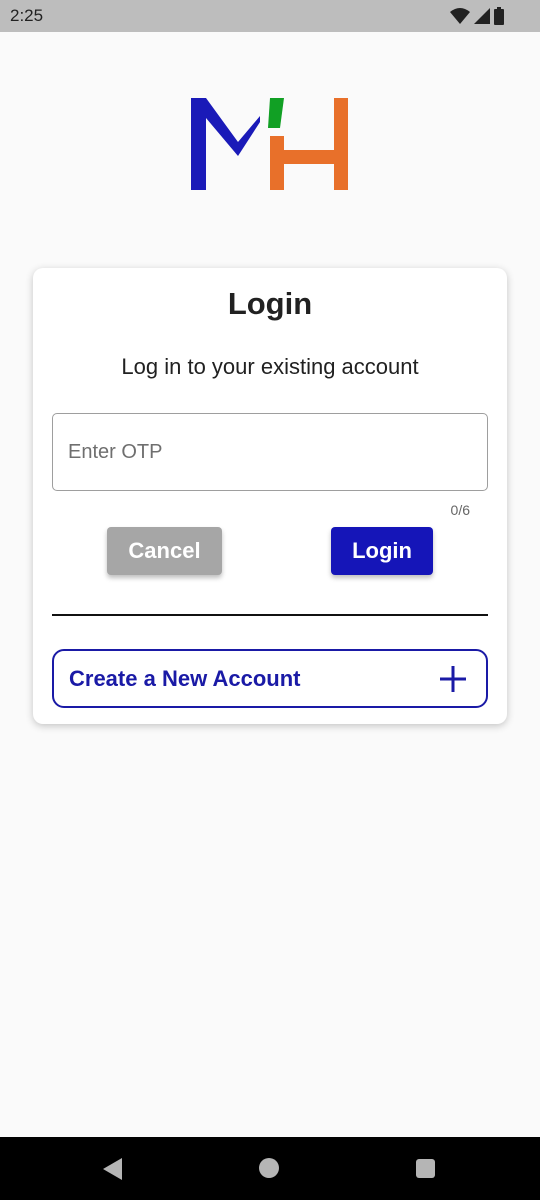 This screenshot has width=540, height=1200. I want to click on create-account-button: Create a New Account, so click(270, 678).